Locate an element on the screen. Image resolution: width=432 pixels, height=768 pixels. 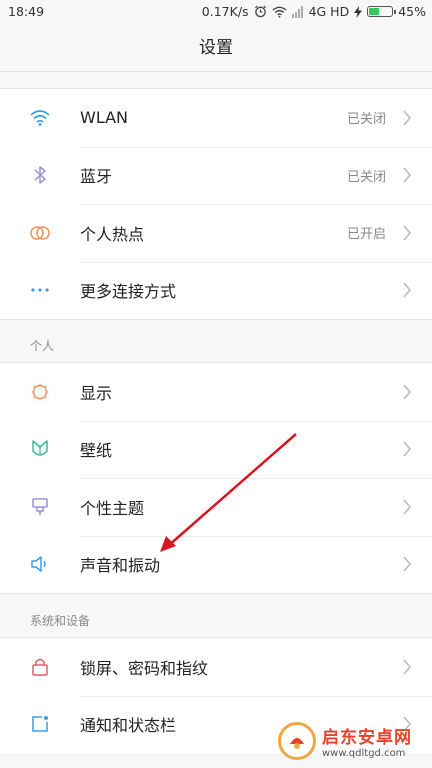
settings-item-label: 个人热点 is located at coordinates (112, 234).